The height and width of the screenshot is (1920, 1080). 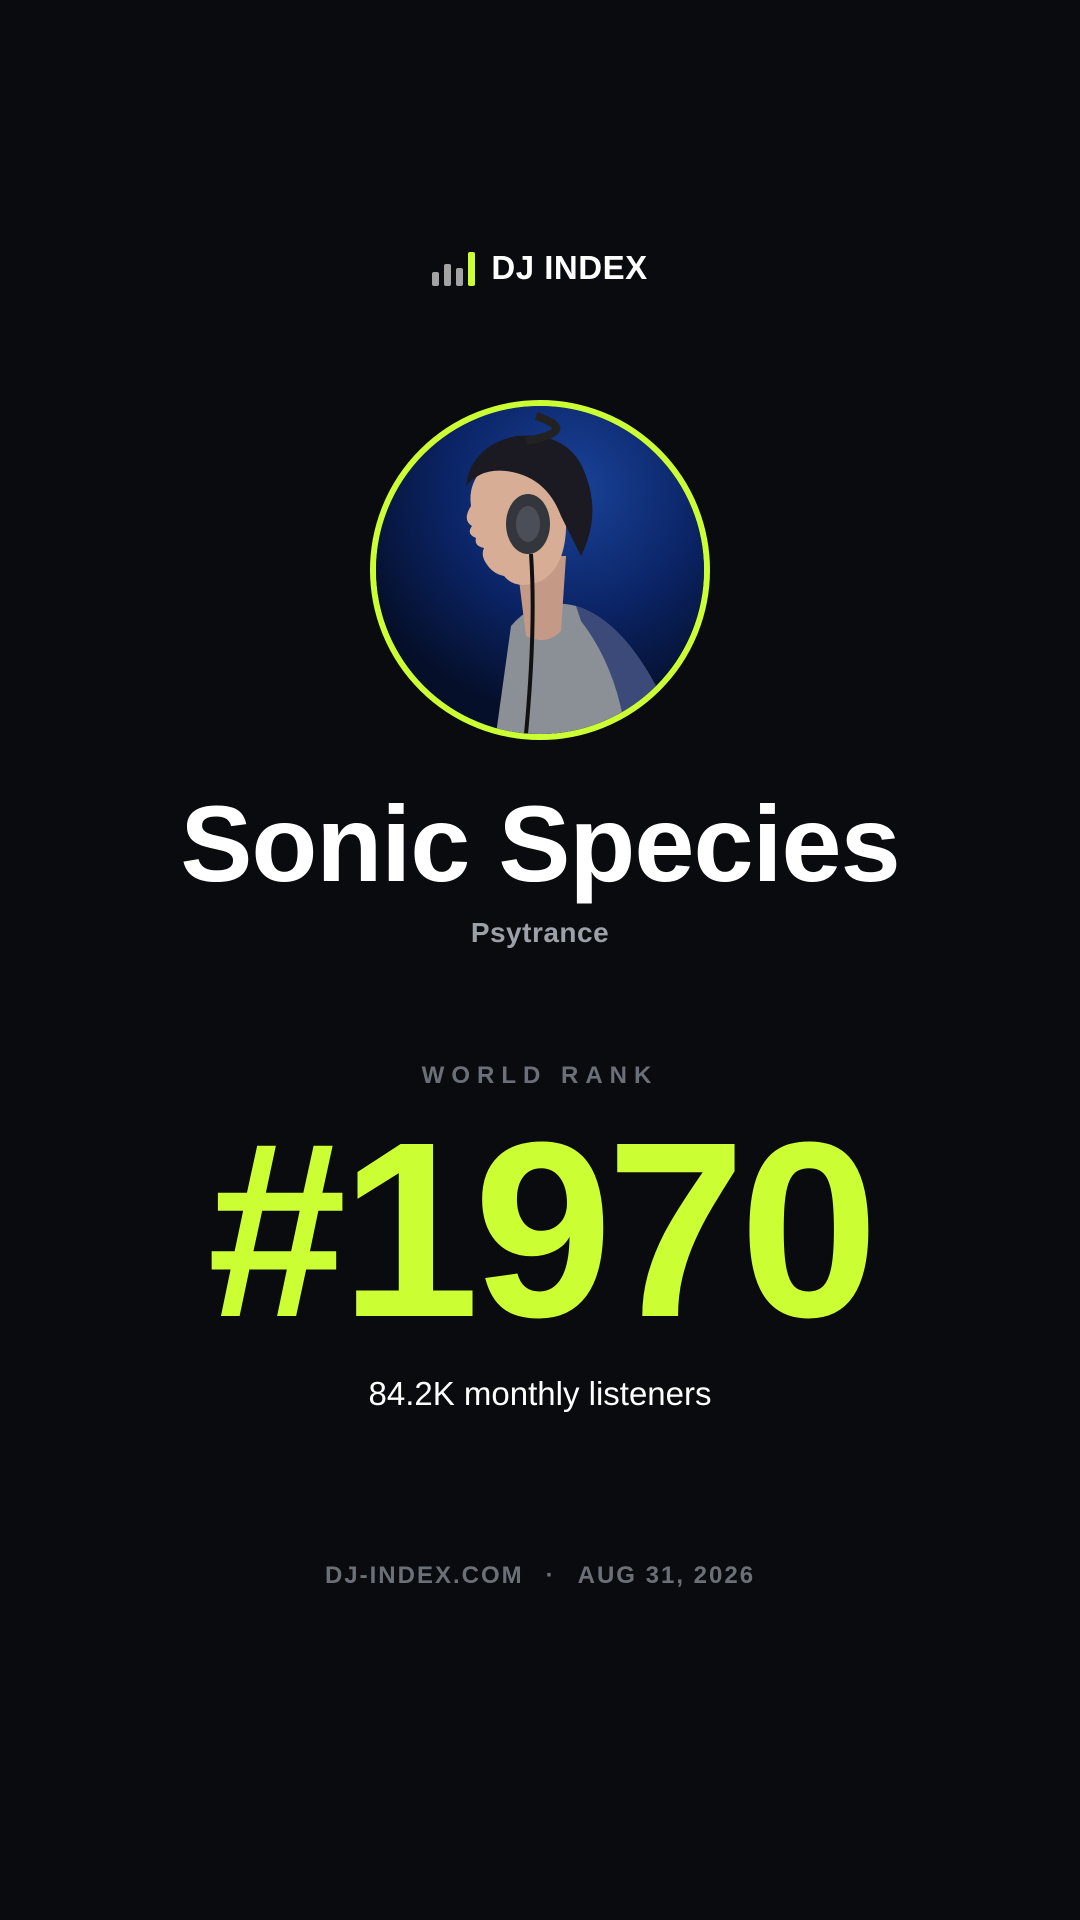 I want to click on brand-name: DJ INDEX, so click(x=569, y=267).